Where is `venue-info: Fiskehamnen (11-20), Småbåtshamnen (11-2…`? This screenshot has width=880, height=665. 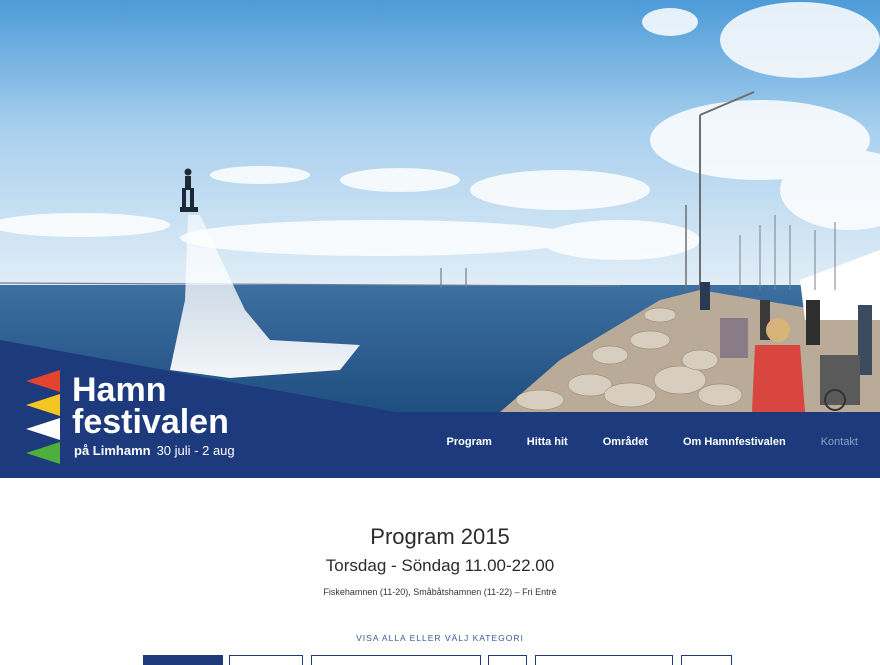 venue-info: Fiskehamnen (11-20), Småbåtshamnen (11-2… is located at coordinates (440, 592).